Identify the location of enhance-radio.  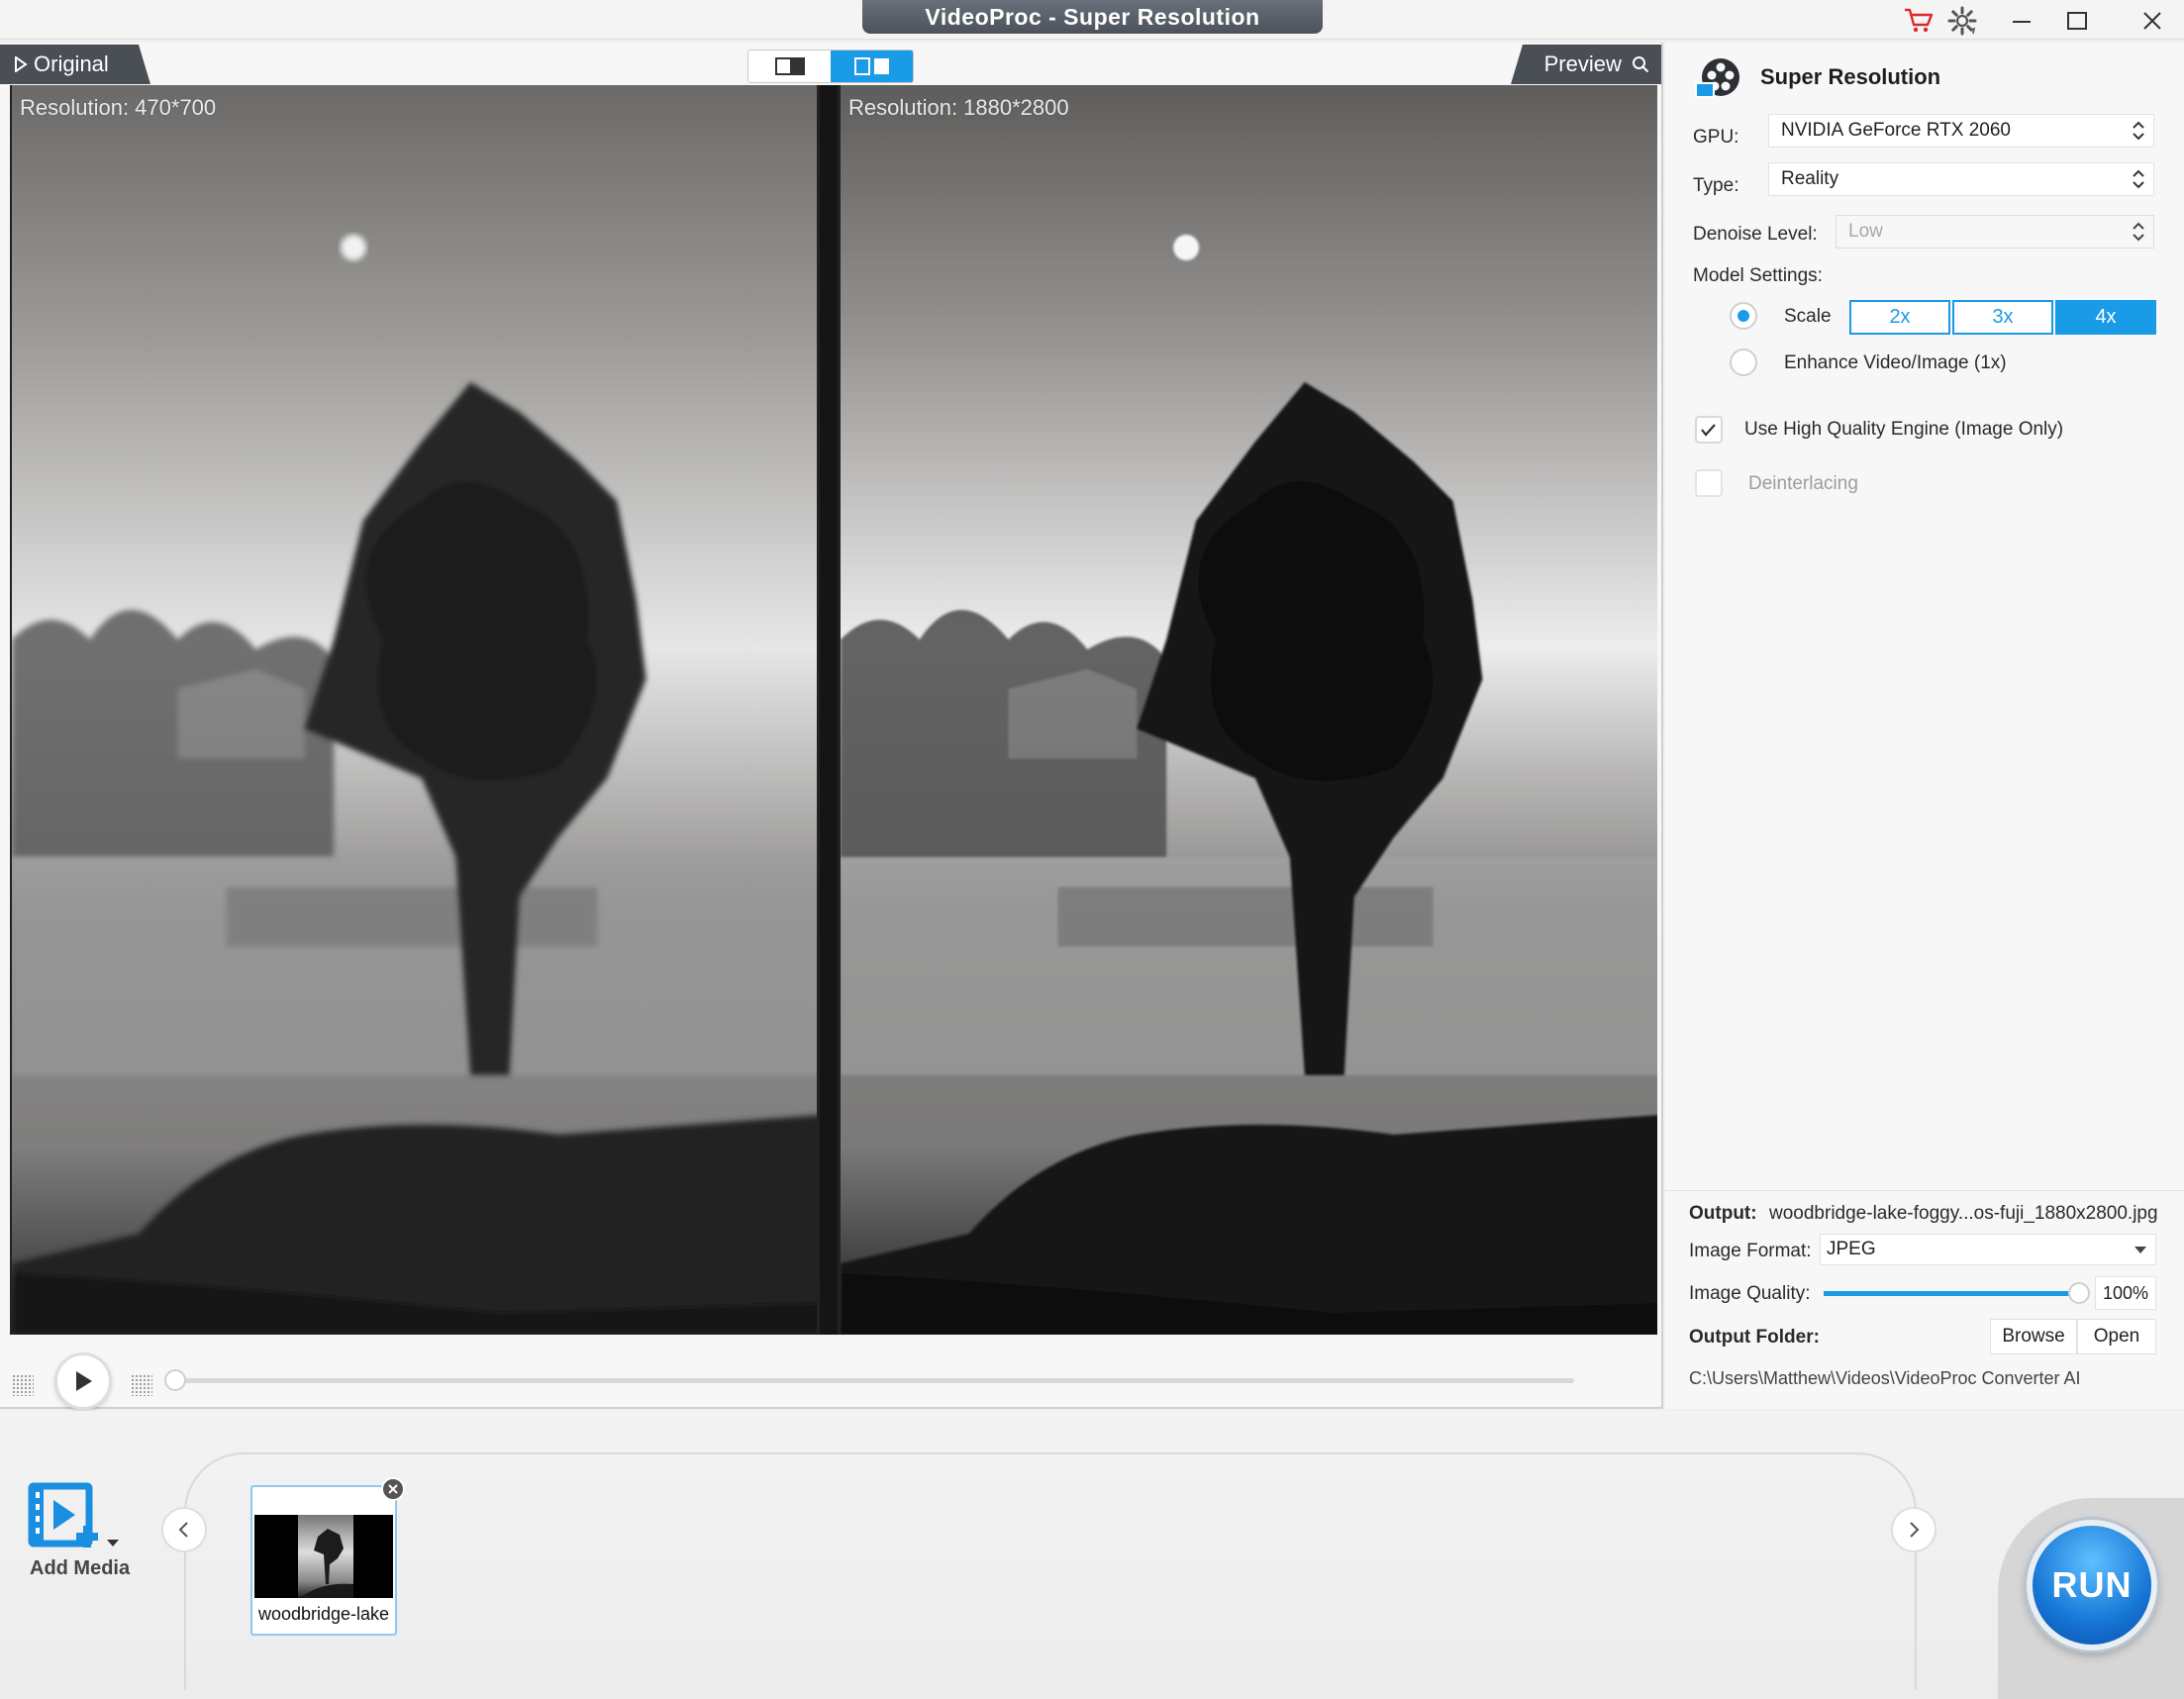
(1743, 362).